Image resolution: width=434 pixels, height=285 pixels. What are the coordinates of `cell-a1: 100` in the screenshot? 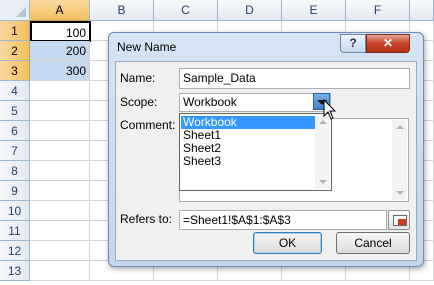 It's located at (60, 31).